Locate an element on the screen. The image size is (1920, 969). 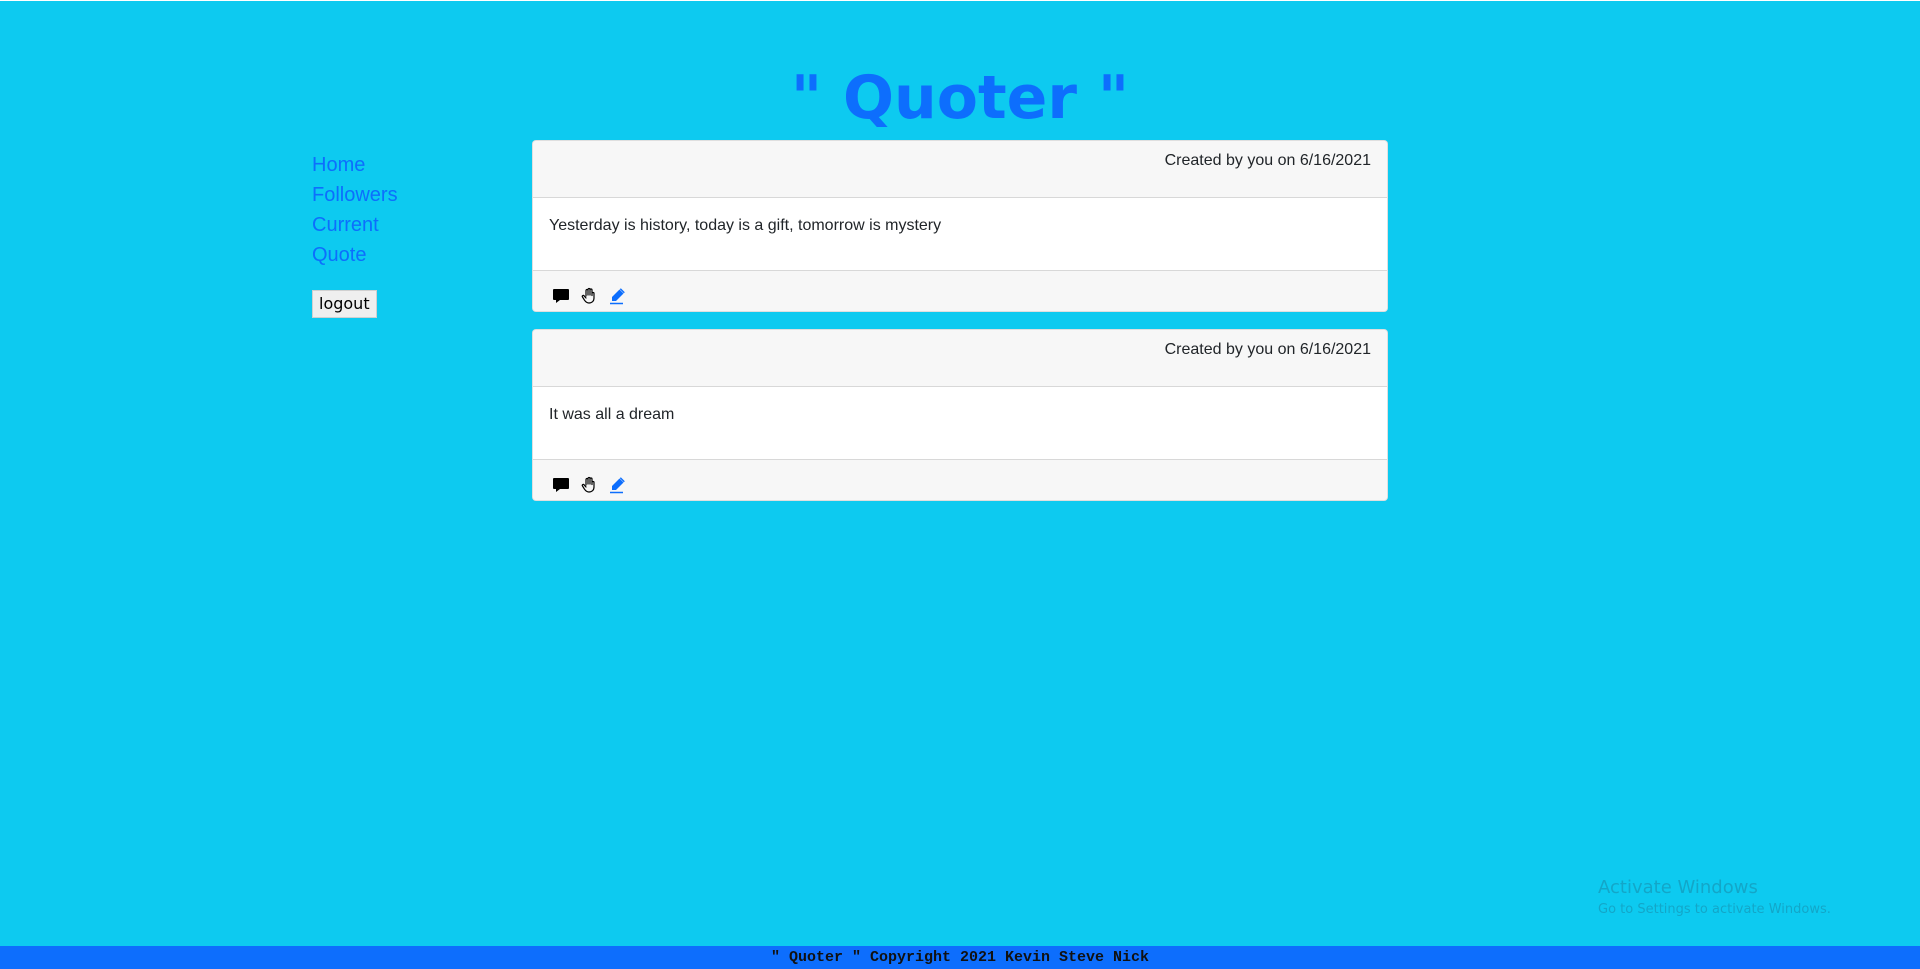
top-border is located at coordinates (960, 0).